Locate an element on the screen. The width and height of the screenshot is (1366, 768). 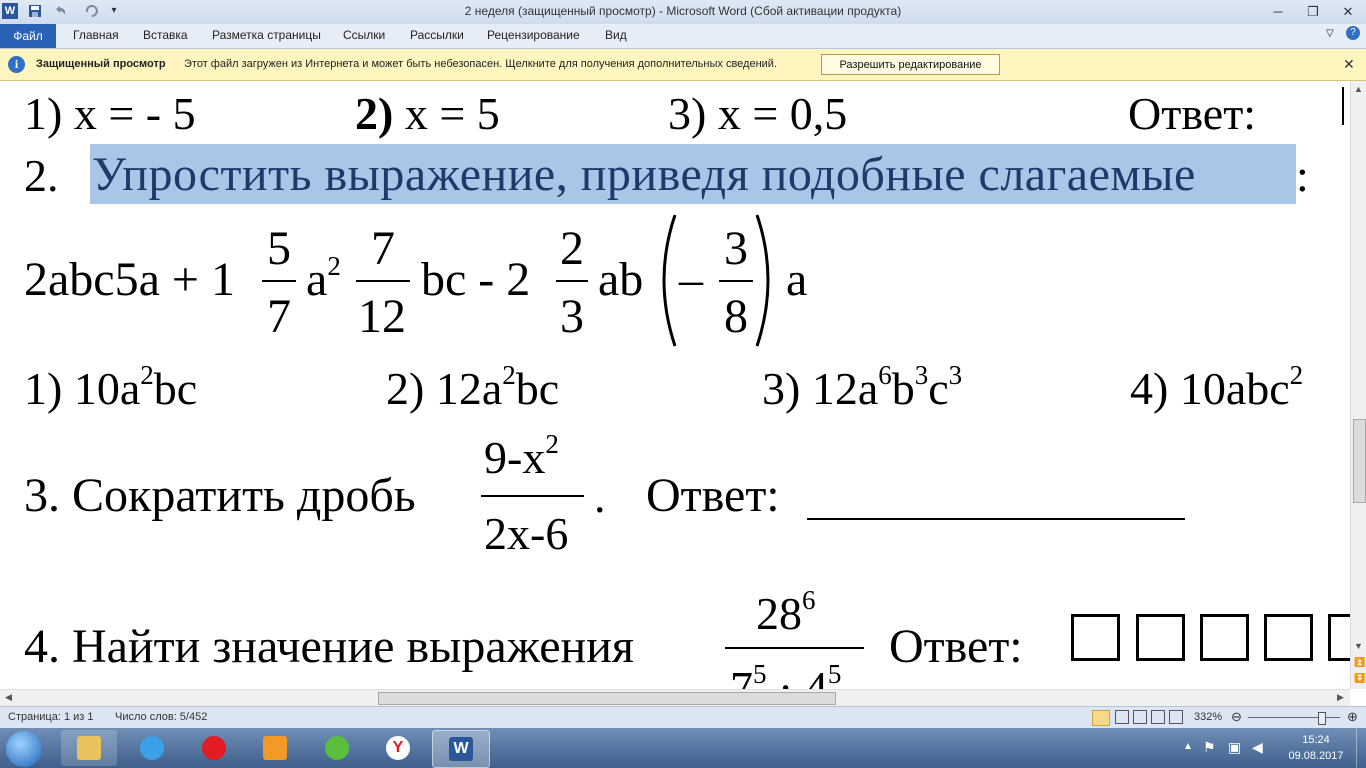
tab-page-layout: Разметка страницы is located at coordinates (266, 35).